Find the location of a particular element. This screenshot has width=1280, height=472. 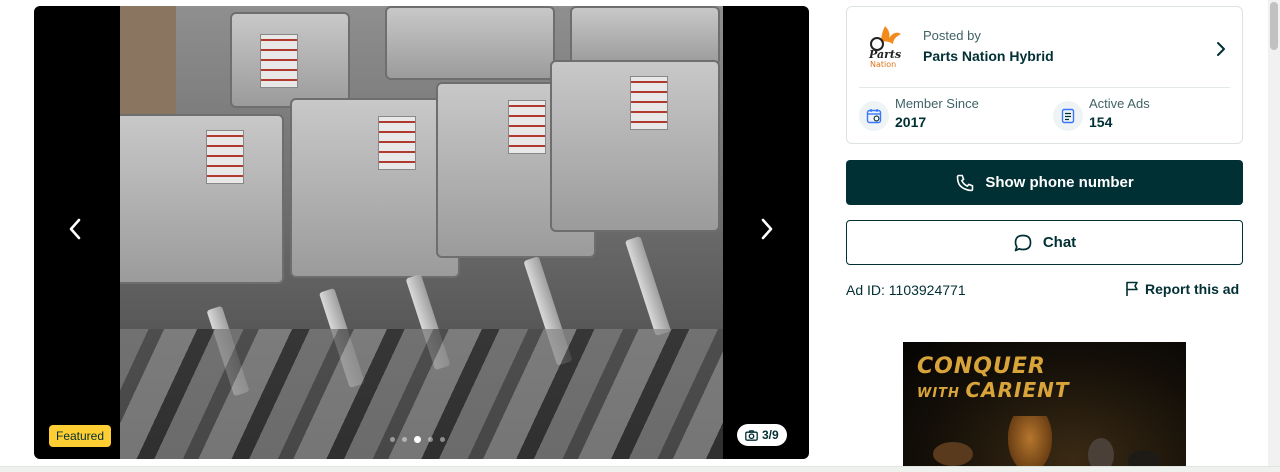

show-phone-label: Show phone number is located at coordinates (1059, 182).